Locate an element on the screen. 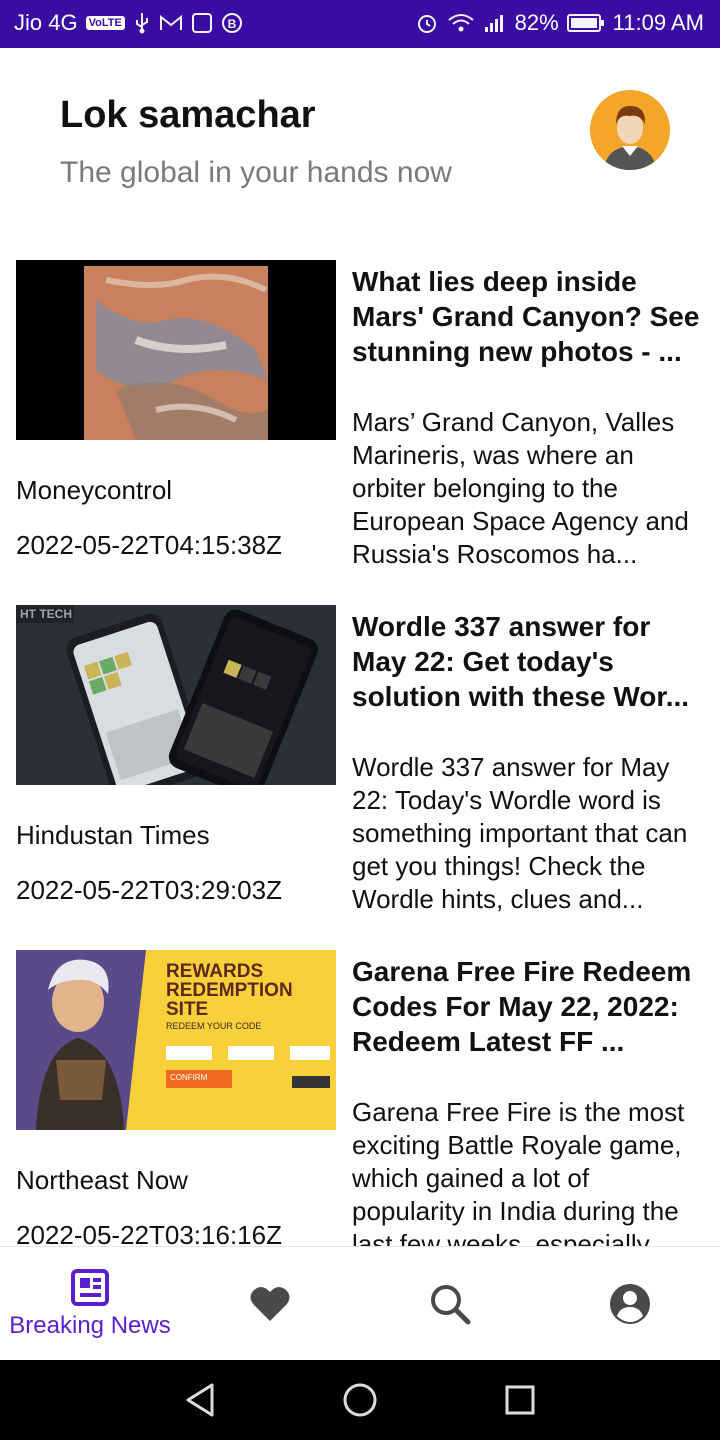  nav-profile is located at coordinates (630, 1304).